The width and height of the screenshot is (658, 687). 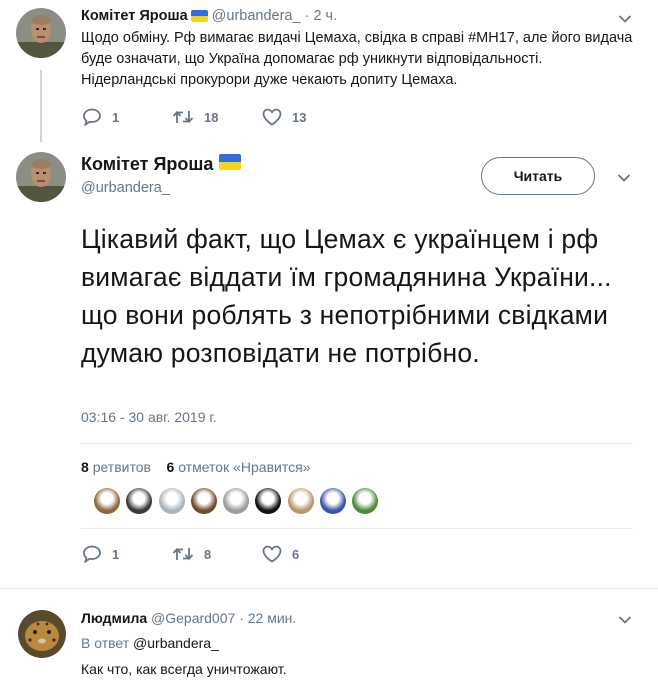 I want to click on likes-stat: 6 отметок «Нравится», so click(x=239, y=467).